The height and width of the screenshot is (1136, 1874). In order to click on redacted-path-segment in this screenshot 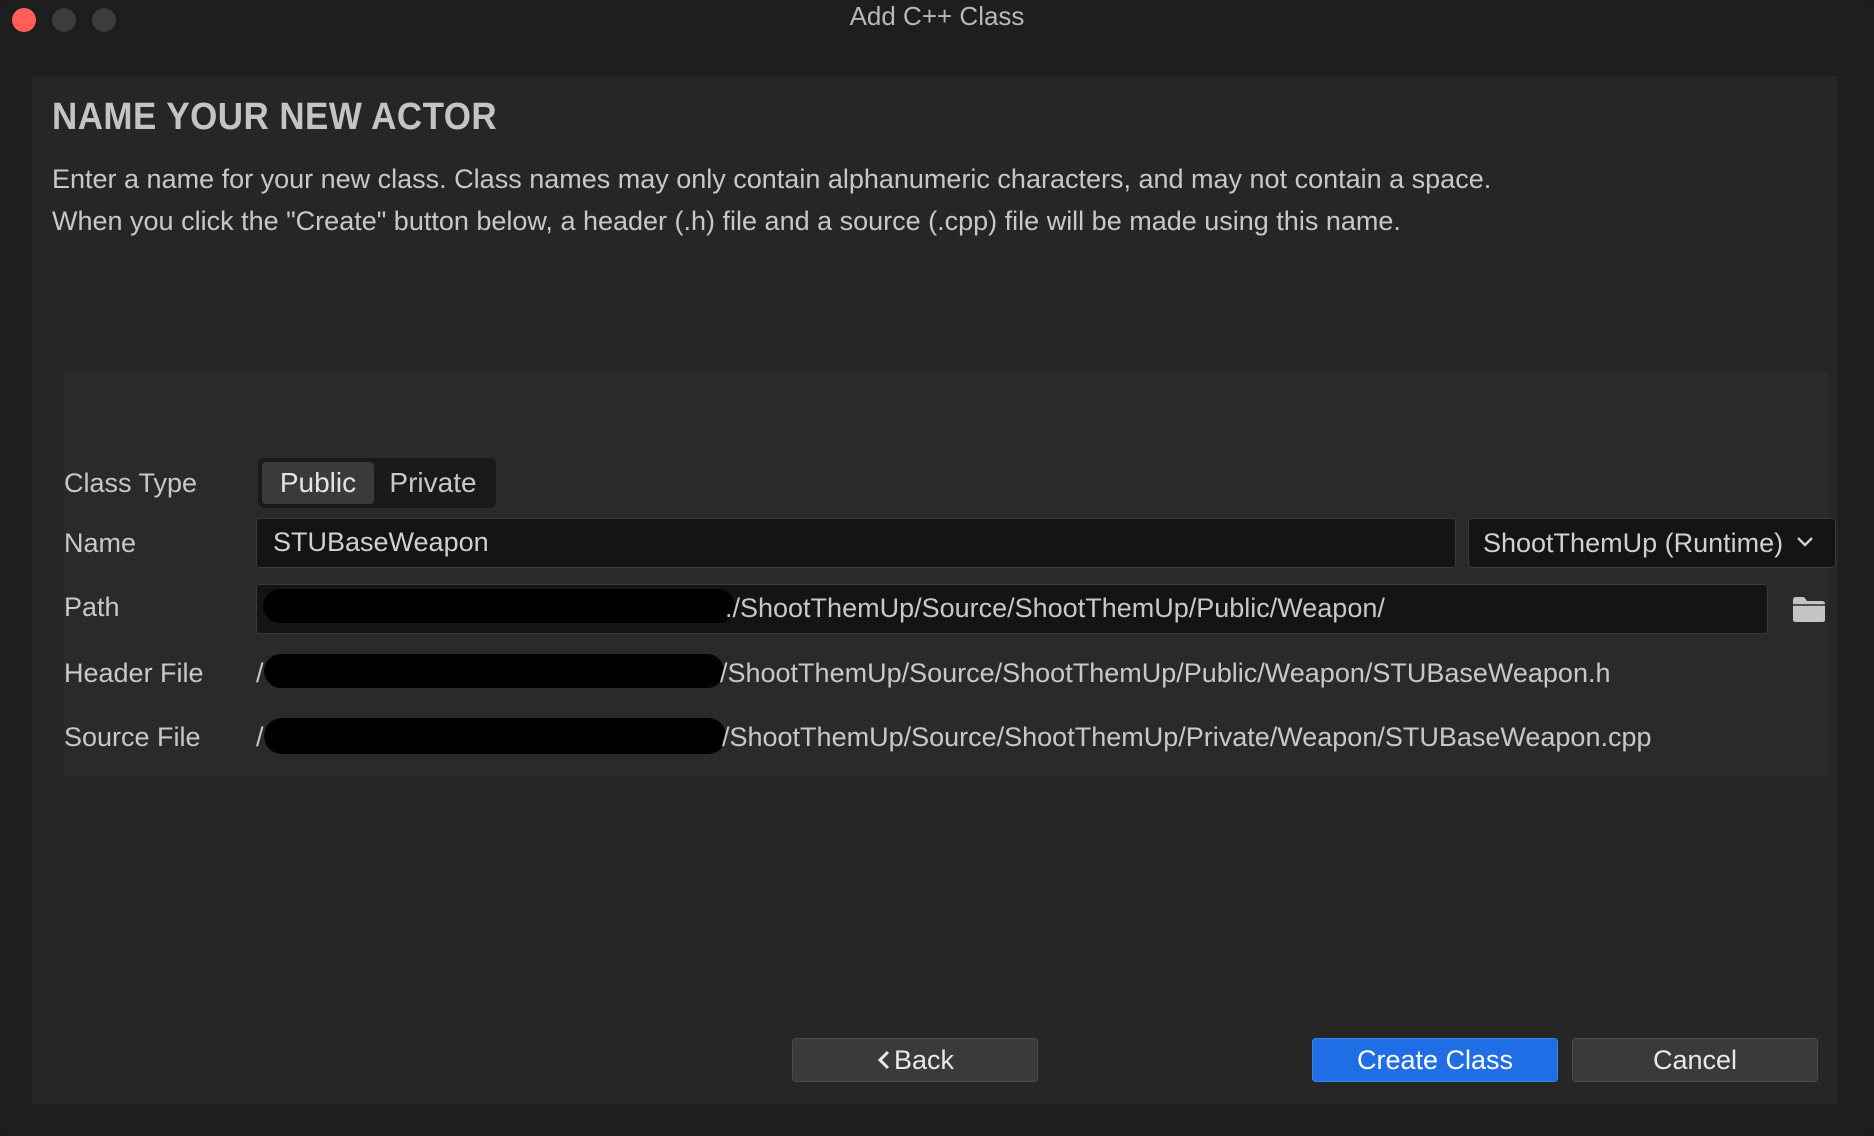, I will do `click(499, 606)`.